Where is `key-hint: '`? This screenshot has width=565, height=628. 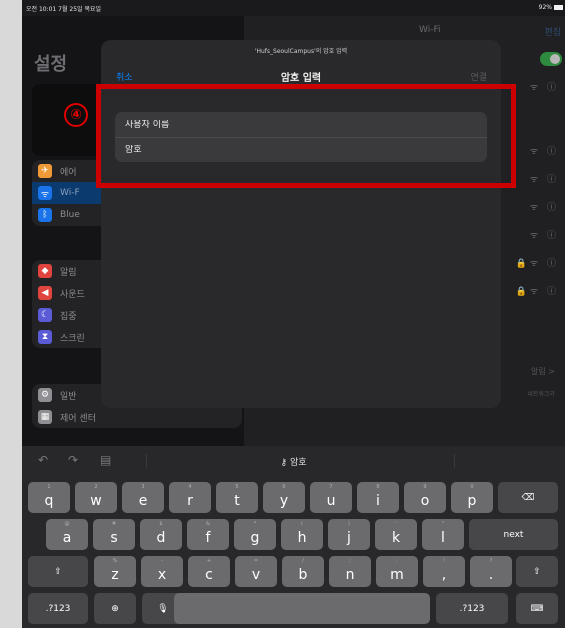 key-hint: ' is located at coordinates (396, 524).